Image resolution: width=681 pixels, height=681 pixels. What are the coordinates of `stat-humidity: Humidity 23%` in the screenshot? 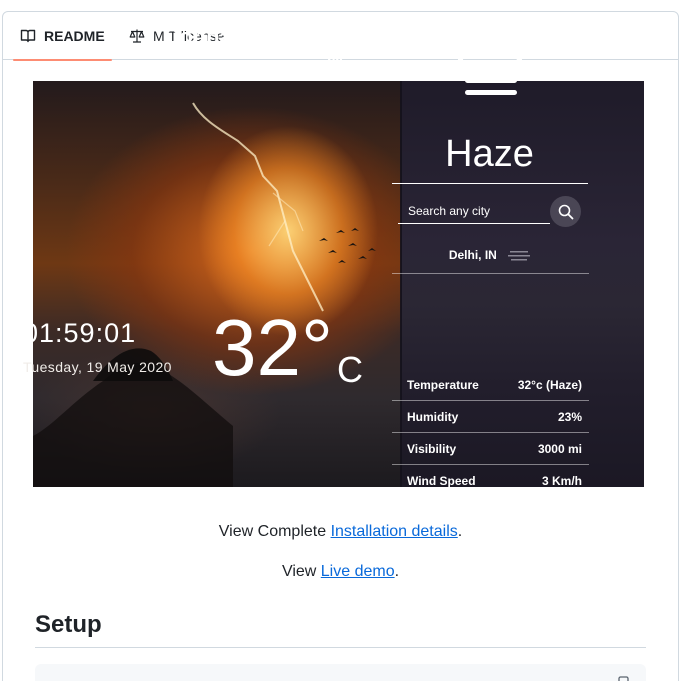 It's located at (494, 417).